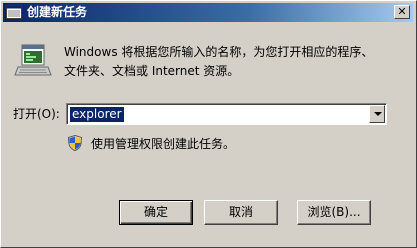 The height and width of the screenshot is (248, 417). Describe the element at coordinates (97, 114) in the screenshot. I see `open-input: explorer` at that location.